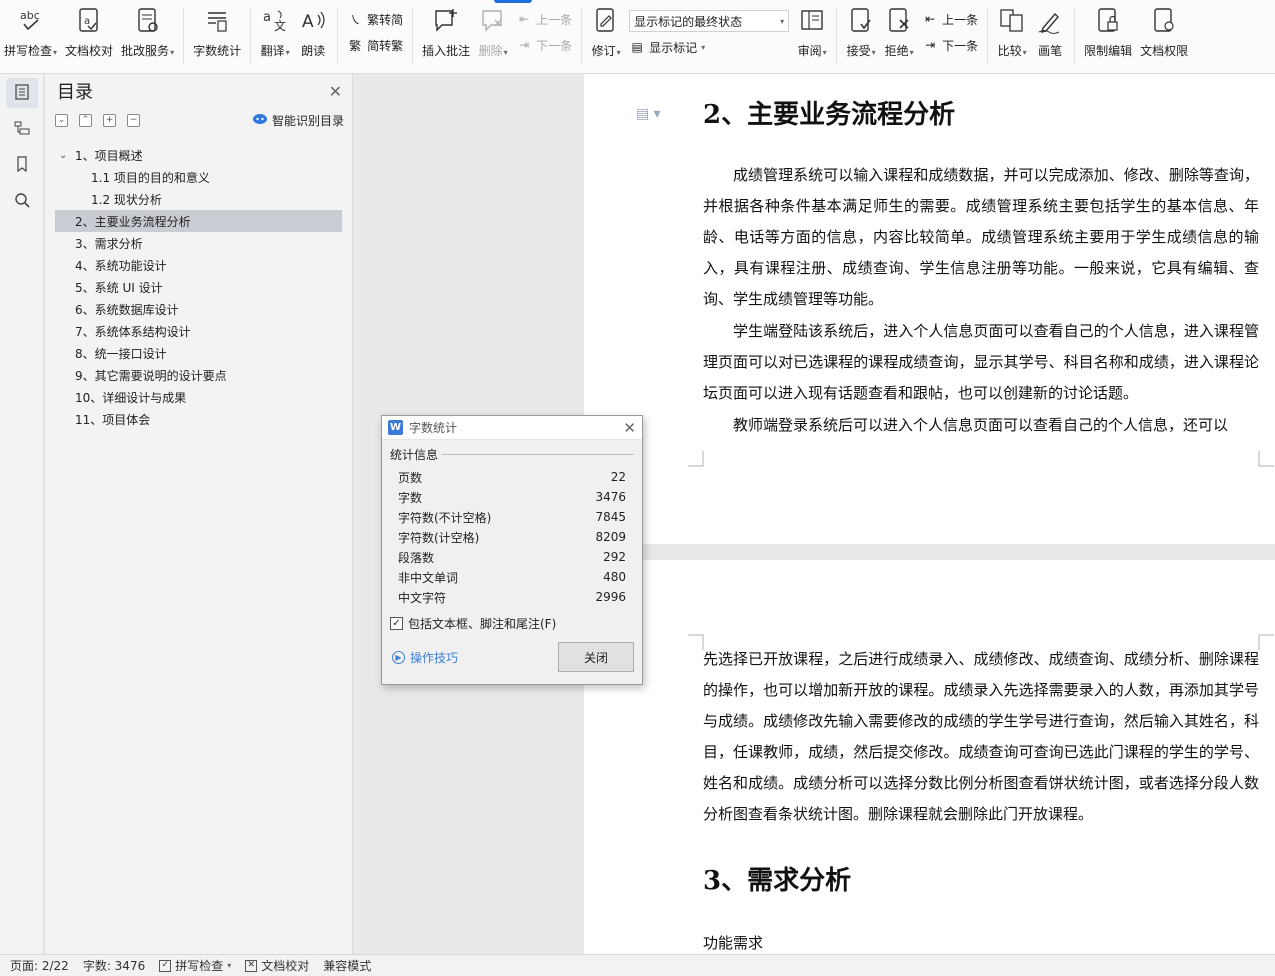 Image resolution: width=1275 pixels, height=976 pixels. Describe the element at coordinates (425, 657) in the screenshot. I see `tips-link: ▶ 操作技巧` at that location.